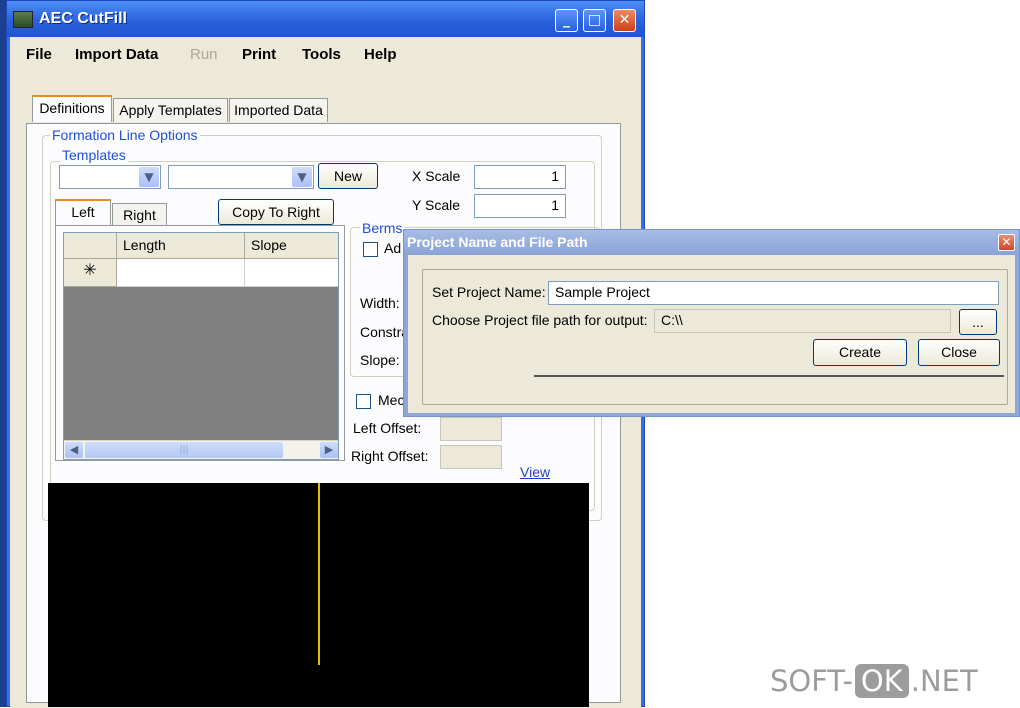  What do you see at coordinates (769, 376) in the screenshot?
I see `progress-line` at bounding box center [769, 376].